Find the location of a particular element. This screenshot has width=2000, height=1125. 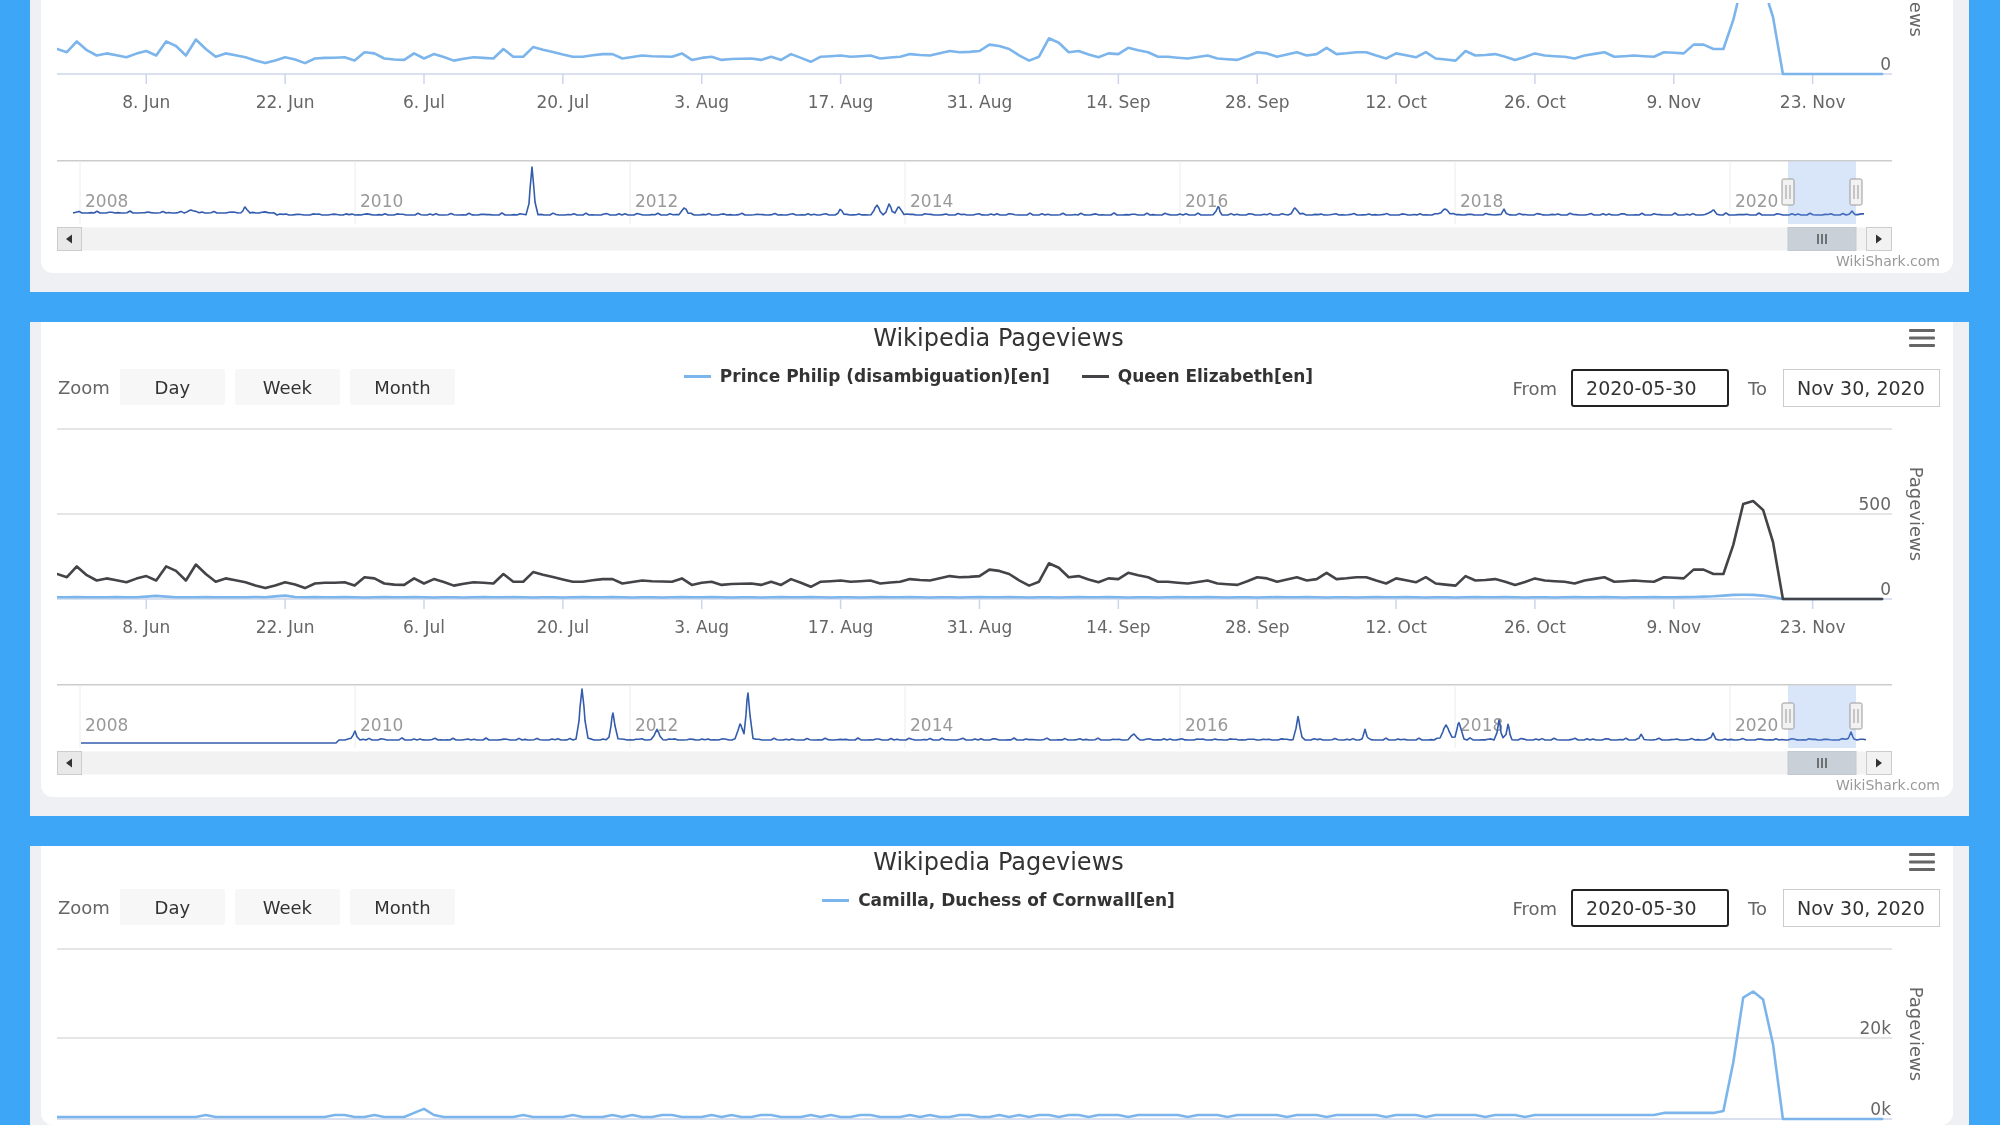

legend-item: Queen Elizabeth[en] is located at coordinates (1197, 376).